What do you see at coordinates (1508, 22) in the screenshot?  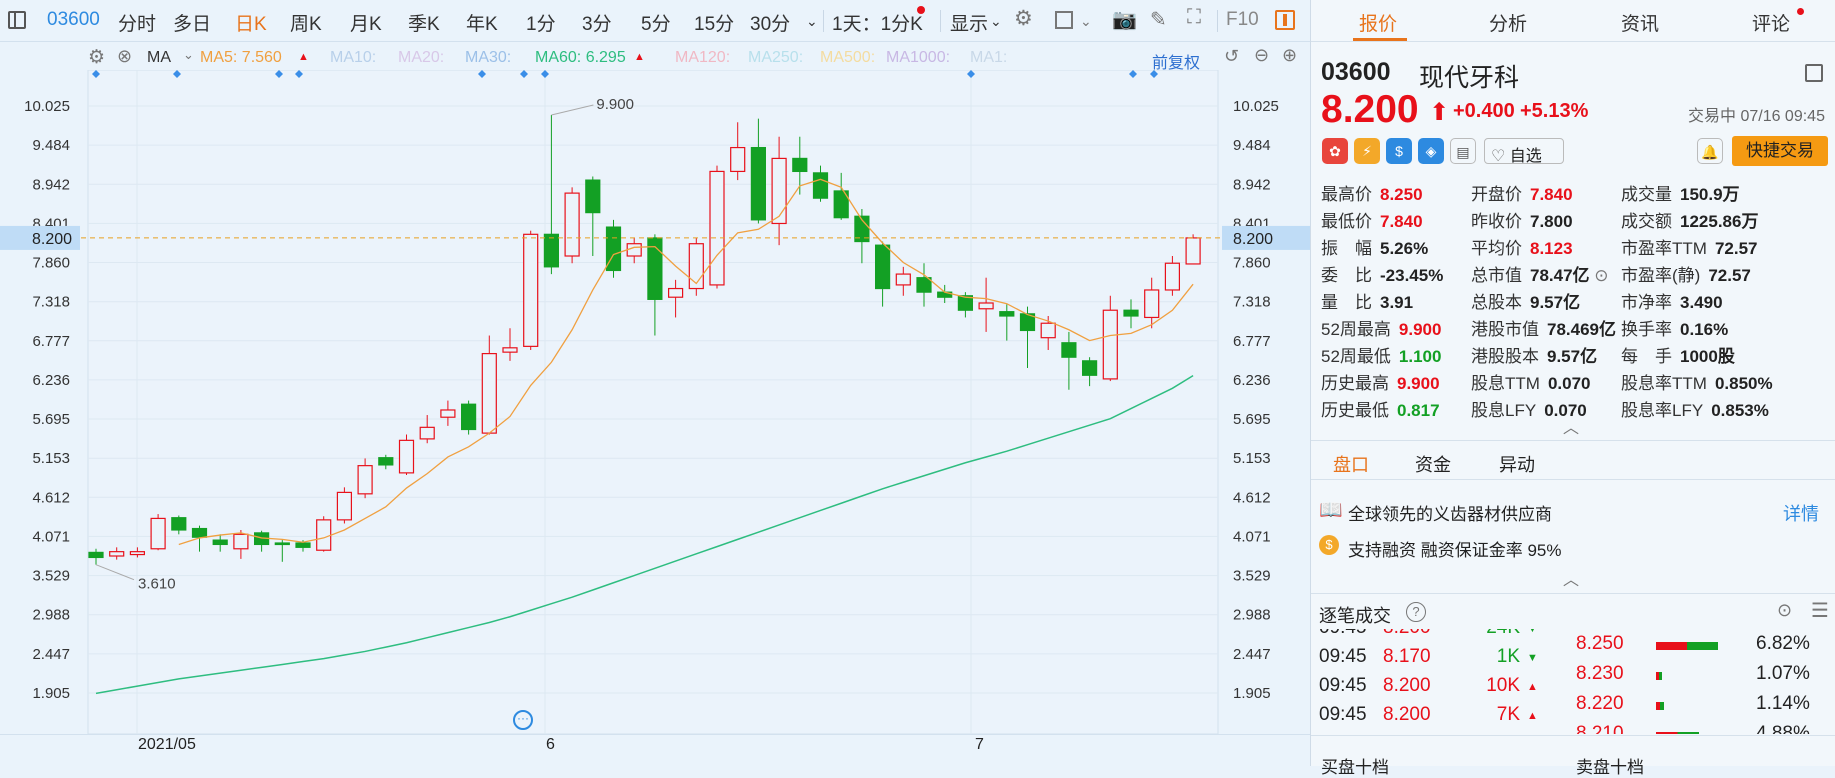 I see `tab-analysis: 分析` at bounding box center [1508, 22].